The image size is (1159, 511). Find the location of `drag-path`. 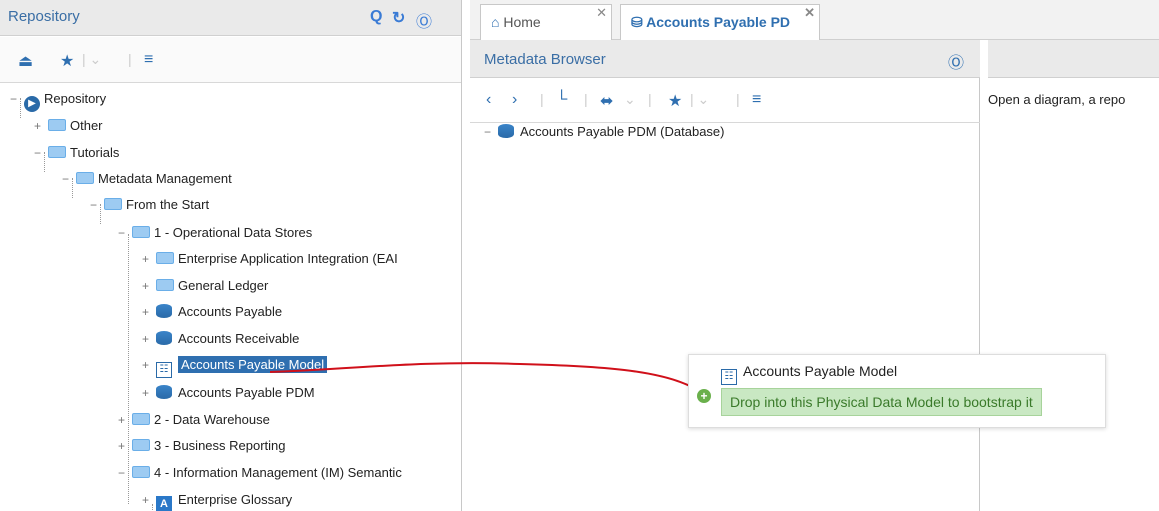

drag-path is located at coordinates (482, 375).